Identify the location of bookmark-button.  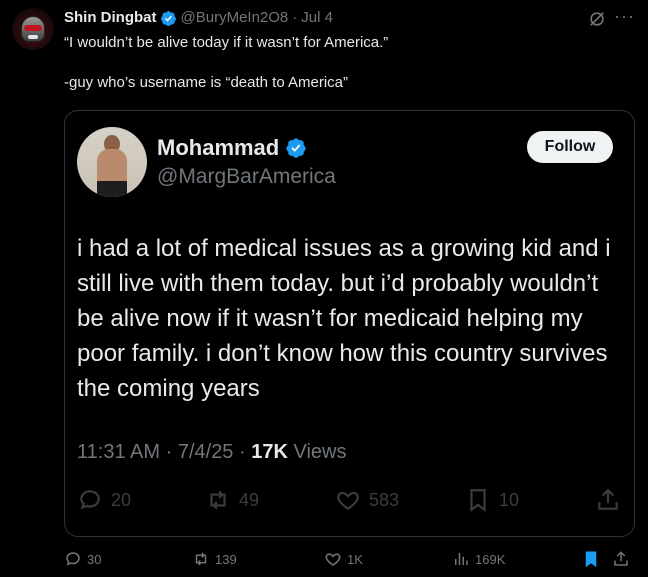
(593, 559).